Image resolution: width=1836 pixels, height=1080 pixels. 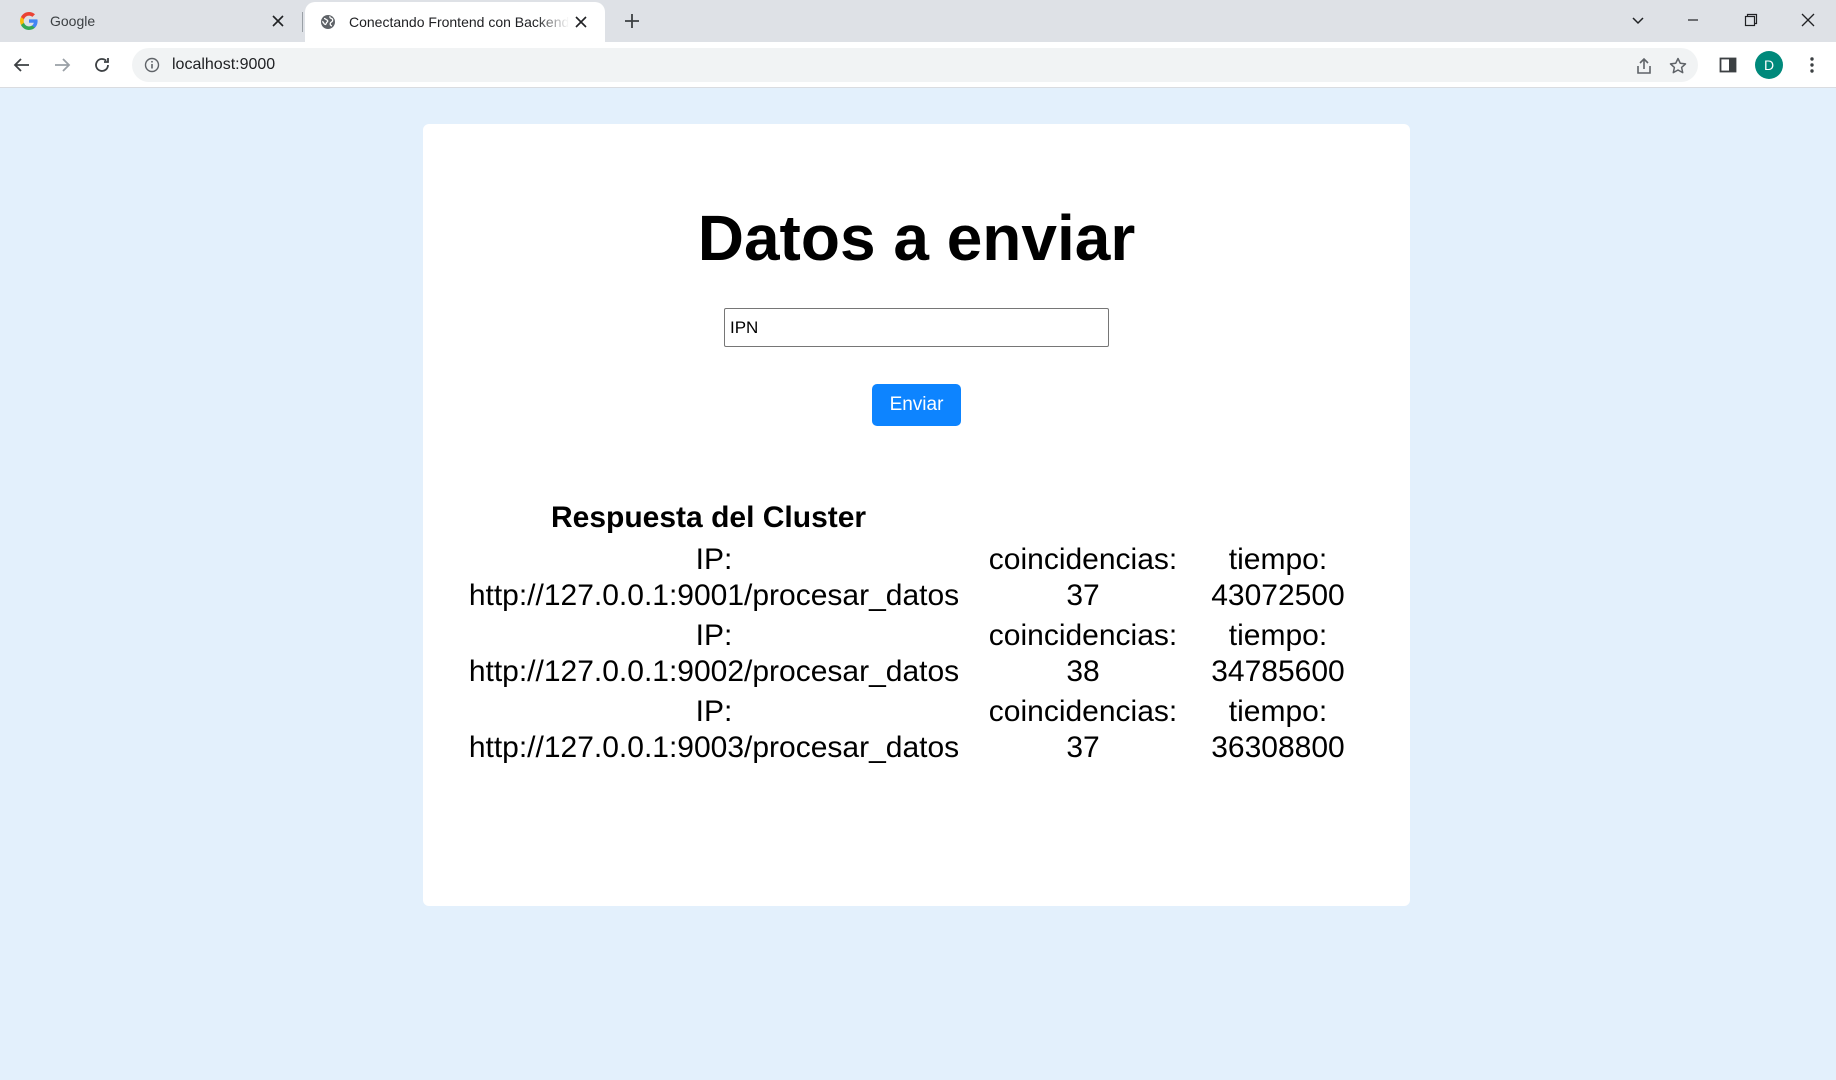 I want to click on restore-button, so click(x=1751, y=20).